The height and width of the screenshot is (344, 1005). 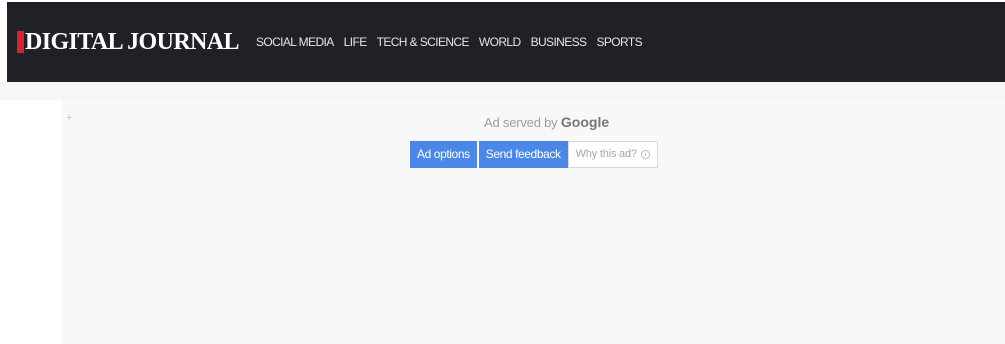 What do you see at coordinates (645, 154) in the screenshot?
I see `info-icon` at bounding box center [645, 154].